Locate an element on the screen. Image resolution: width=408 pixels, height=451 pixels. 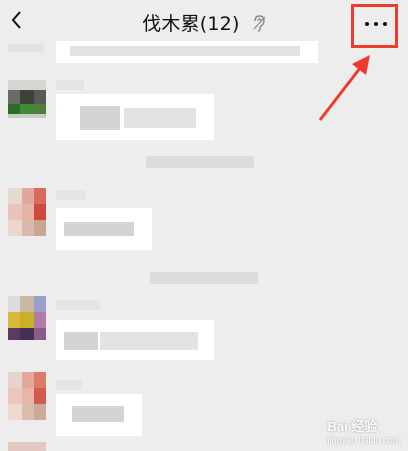
watermark: Bai 经验 jingyan.baidu.com is located at coordinates (363, 430).